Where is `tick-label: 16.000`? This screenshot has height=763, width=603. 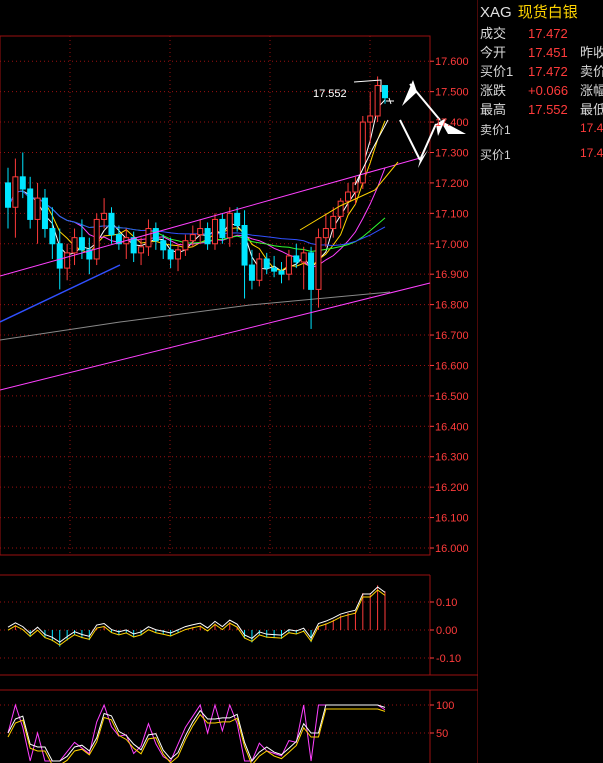 tick-label: 16.000 is located at coordinates (452, 549).